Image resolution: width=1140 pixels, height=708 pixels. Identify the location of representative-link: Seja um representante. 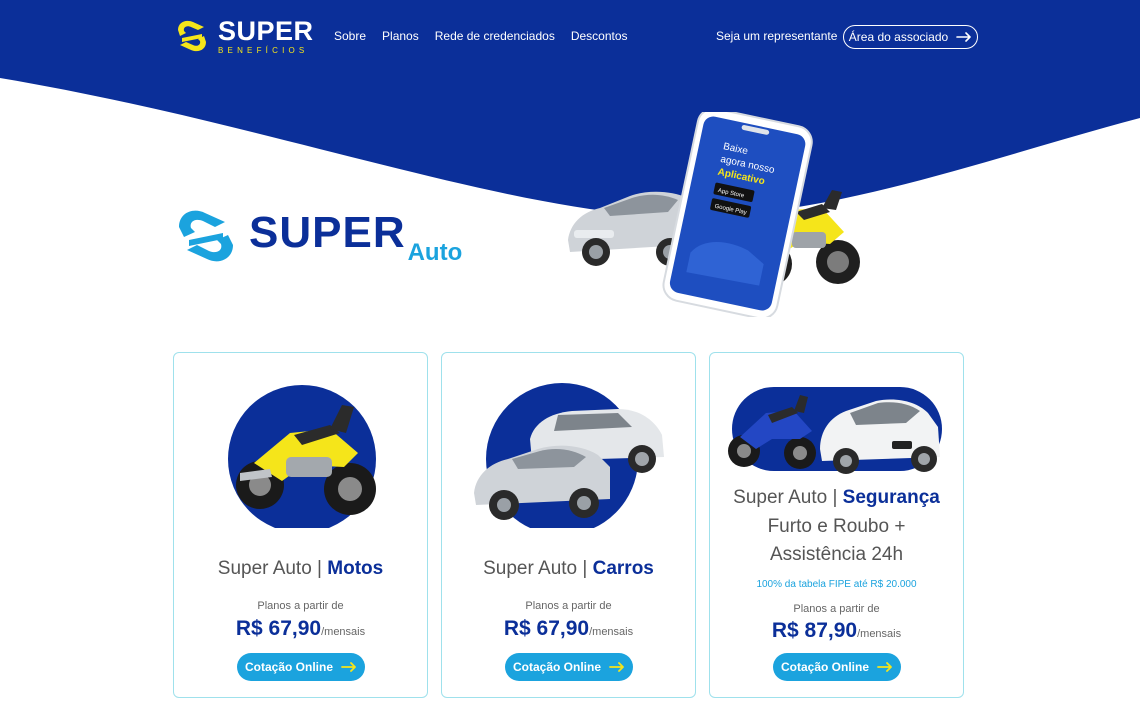
(776, 36).